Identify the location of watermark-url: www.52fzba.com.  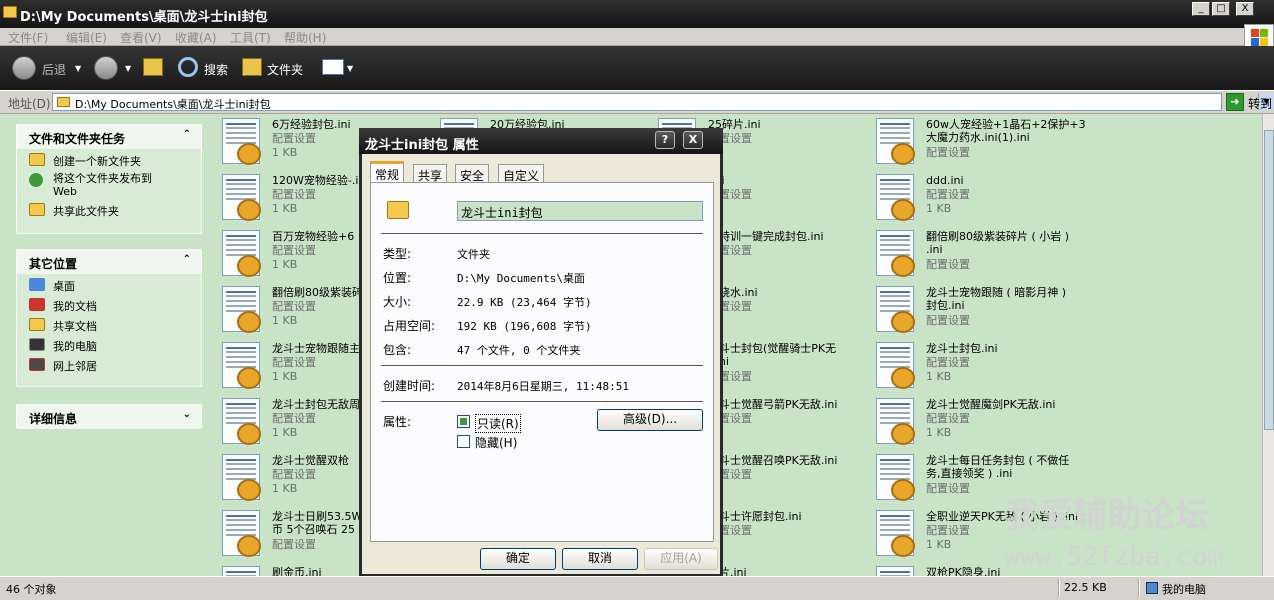
(1114, 557).